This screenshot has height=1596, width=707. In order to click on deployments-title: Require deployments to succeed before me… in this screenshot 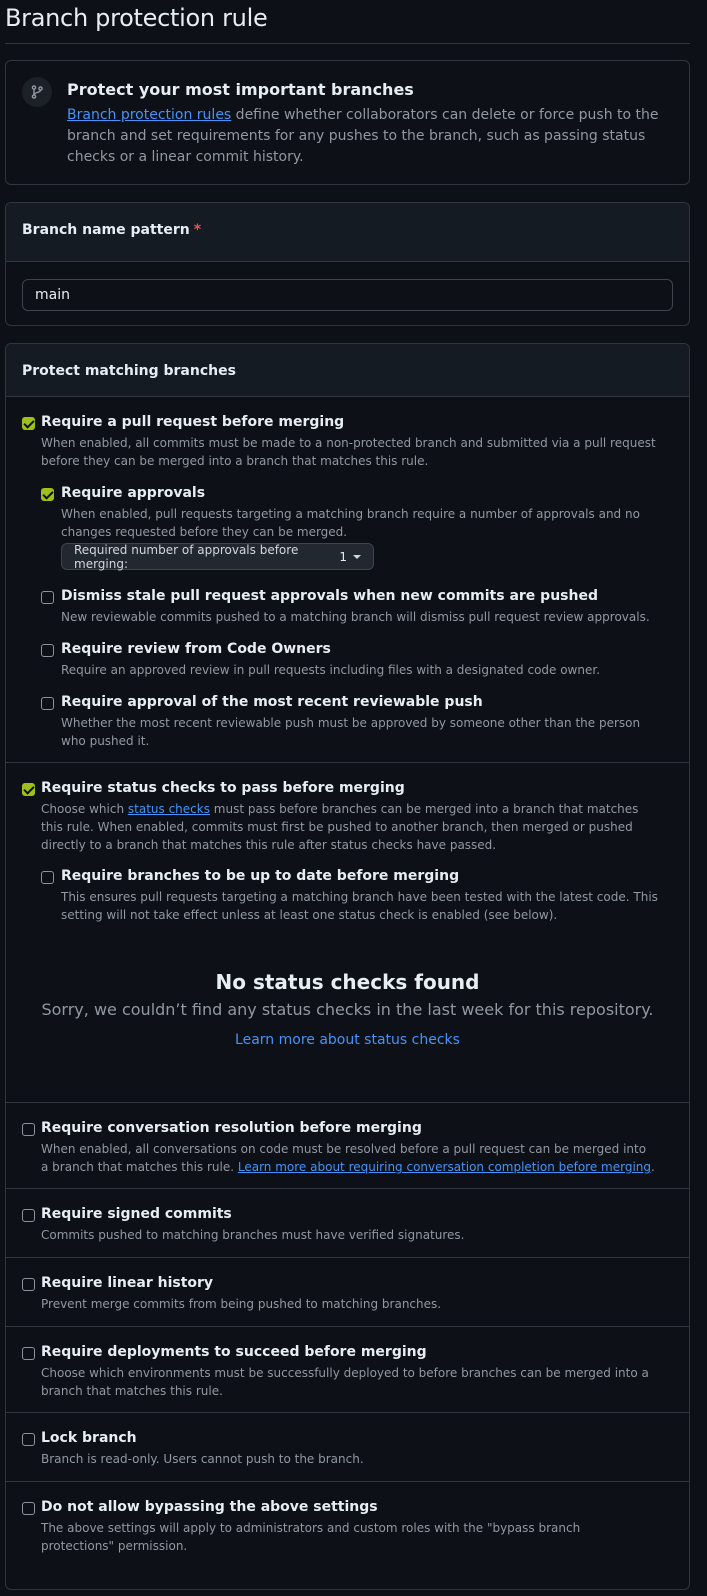, I will do `click(234, 1352)`.